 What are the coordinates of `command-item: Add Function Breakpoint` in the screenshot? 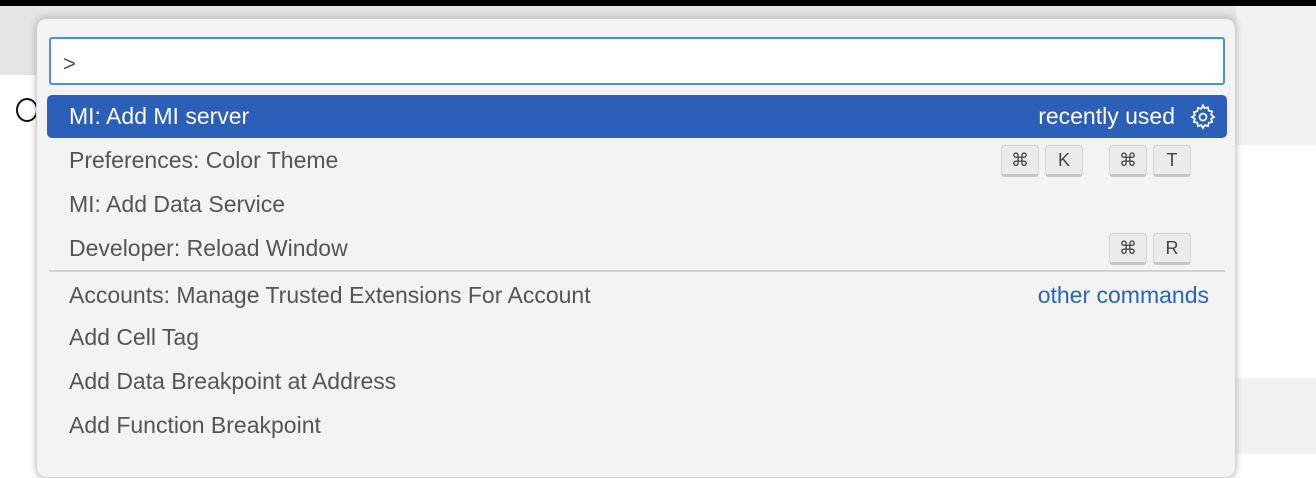 It's located at (637, 425).